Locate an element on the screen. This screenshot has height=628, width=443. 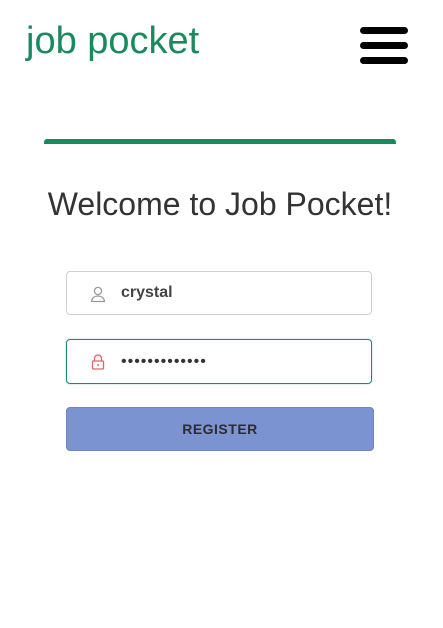
password-field is located at coordinates (219, 361).